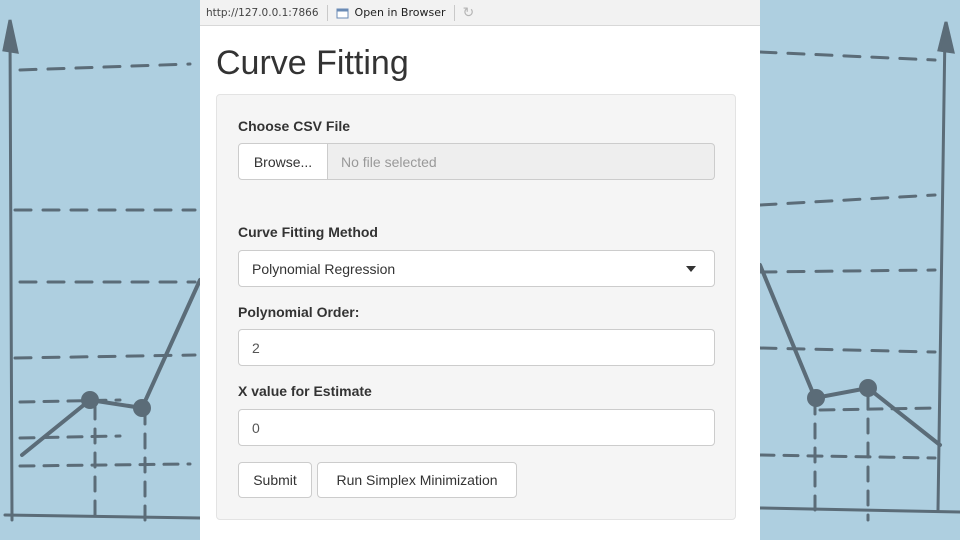  I want to click on url-text: http://127.0.0.1:7866, so click(262, 12).